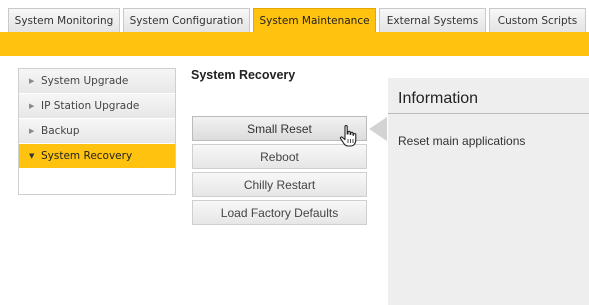 The height and width of the screenshot is (305, 589). What do you see at coordinates (87, 156) in the screenshot?
I see `sidebar-item-label: System Recovery` at bounding box center [87, 156].